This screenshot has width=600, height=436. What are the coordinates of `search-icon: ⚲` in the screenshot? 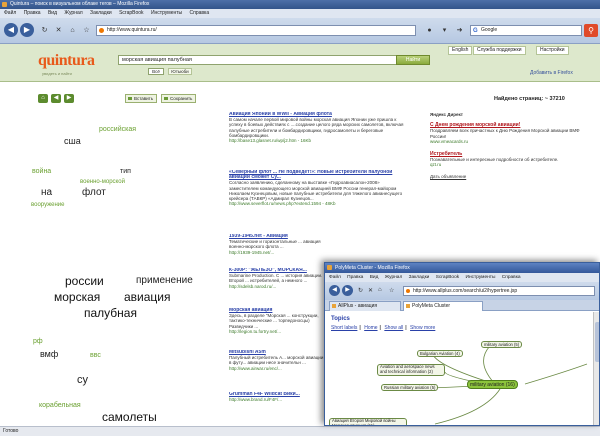 It's located at (591, 30).